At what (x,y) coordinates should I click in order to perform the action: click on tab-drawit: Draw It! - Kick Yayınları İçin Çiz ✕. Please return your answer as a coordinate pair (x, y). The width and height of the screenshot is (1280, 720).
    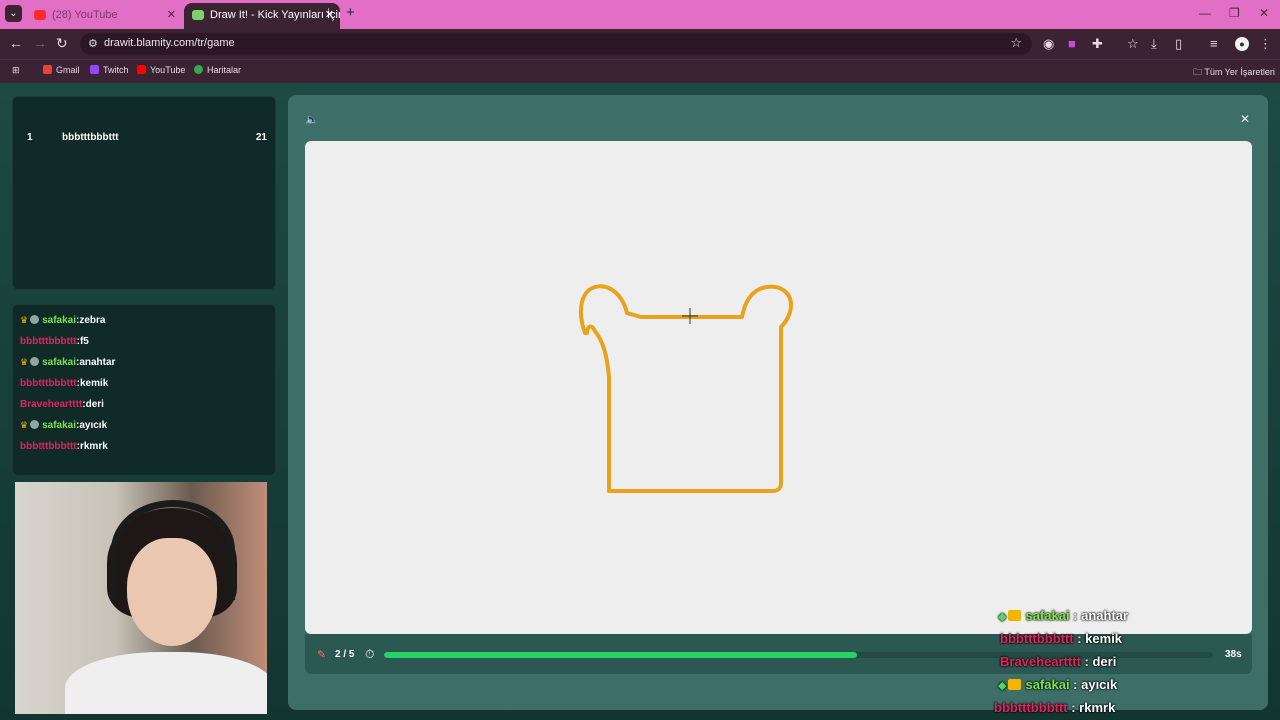
    Looking at the image, I should click on (262, 16).